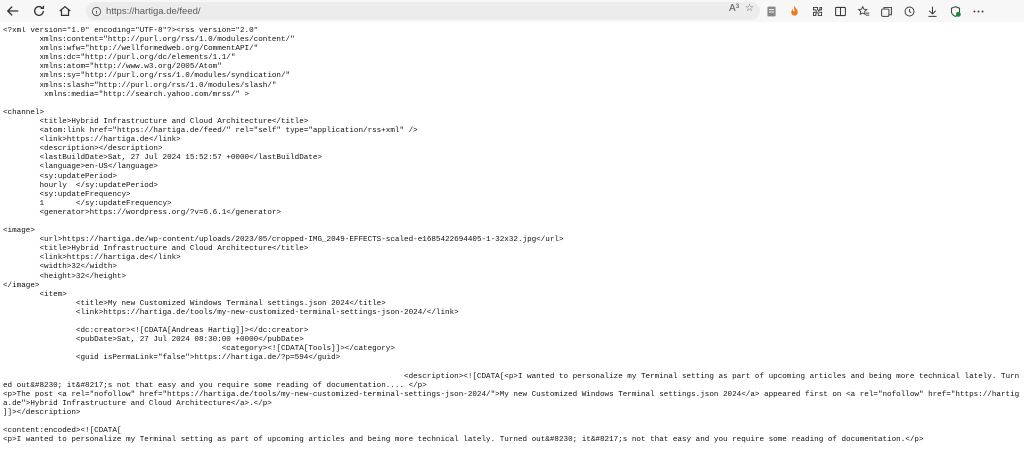  Describe the element at coordinates (734, 8) in the screenshot. I see `read-aloud-icon: A³` at that location.